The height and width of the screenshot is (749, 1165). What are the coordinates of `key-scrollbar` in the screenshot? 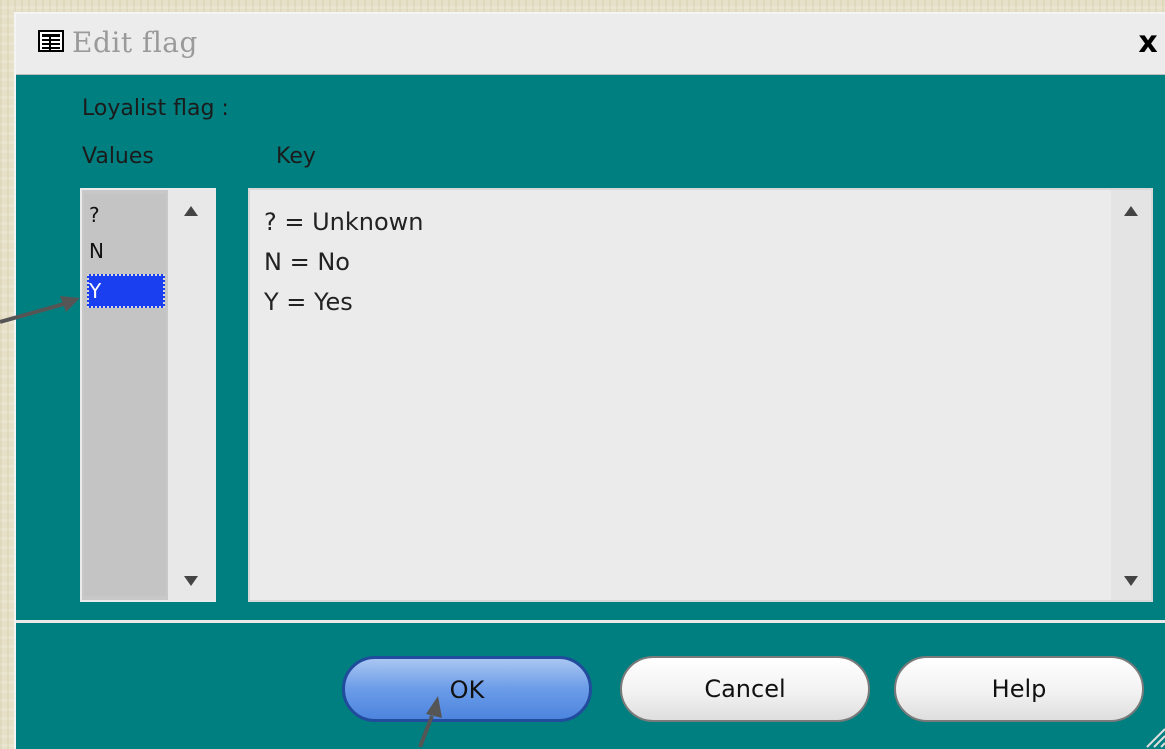 It's located at (1131, 395).